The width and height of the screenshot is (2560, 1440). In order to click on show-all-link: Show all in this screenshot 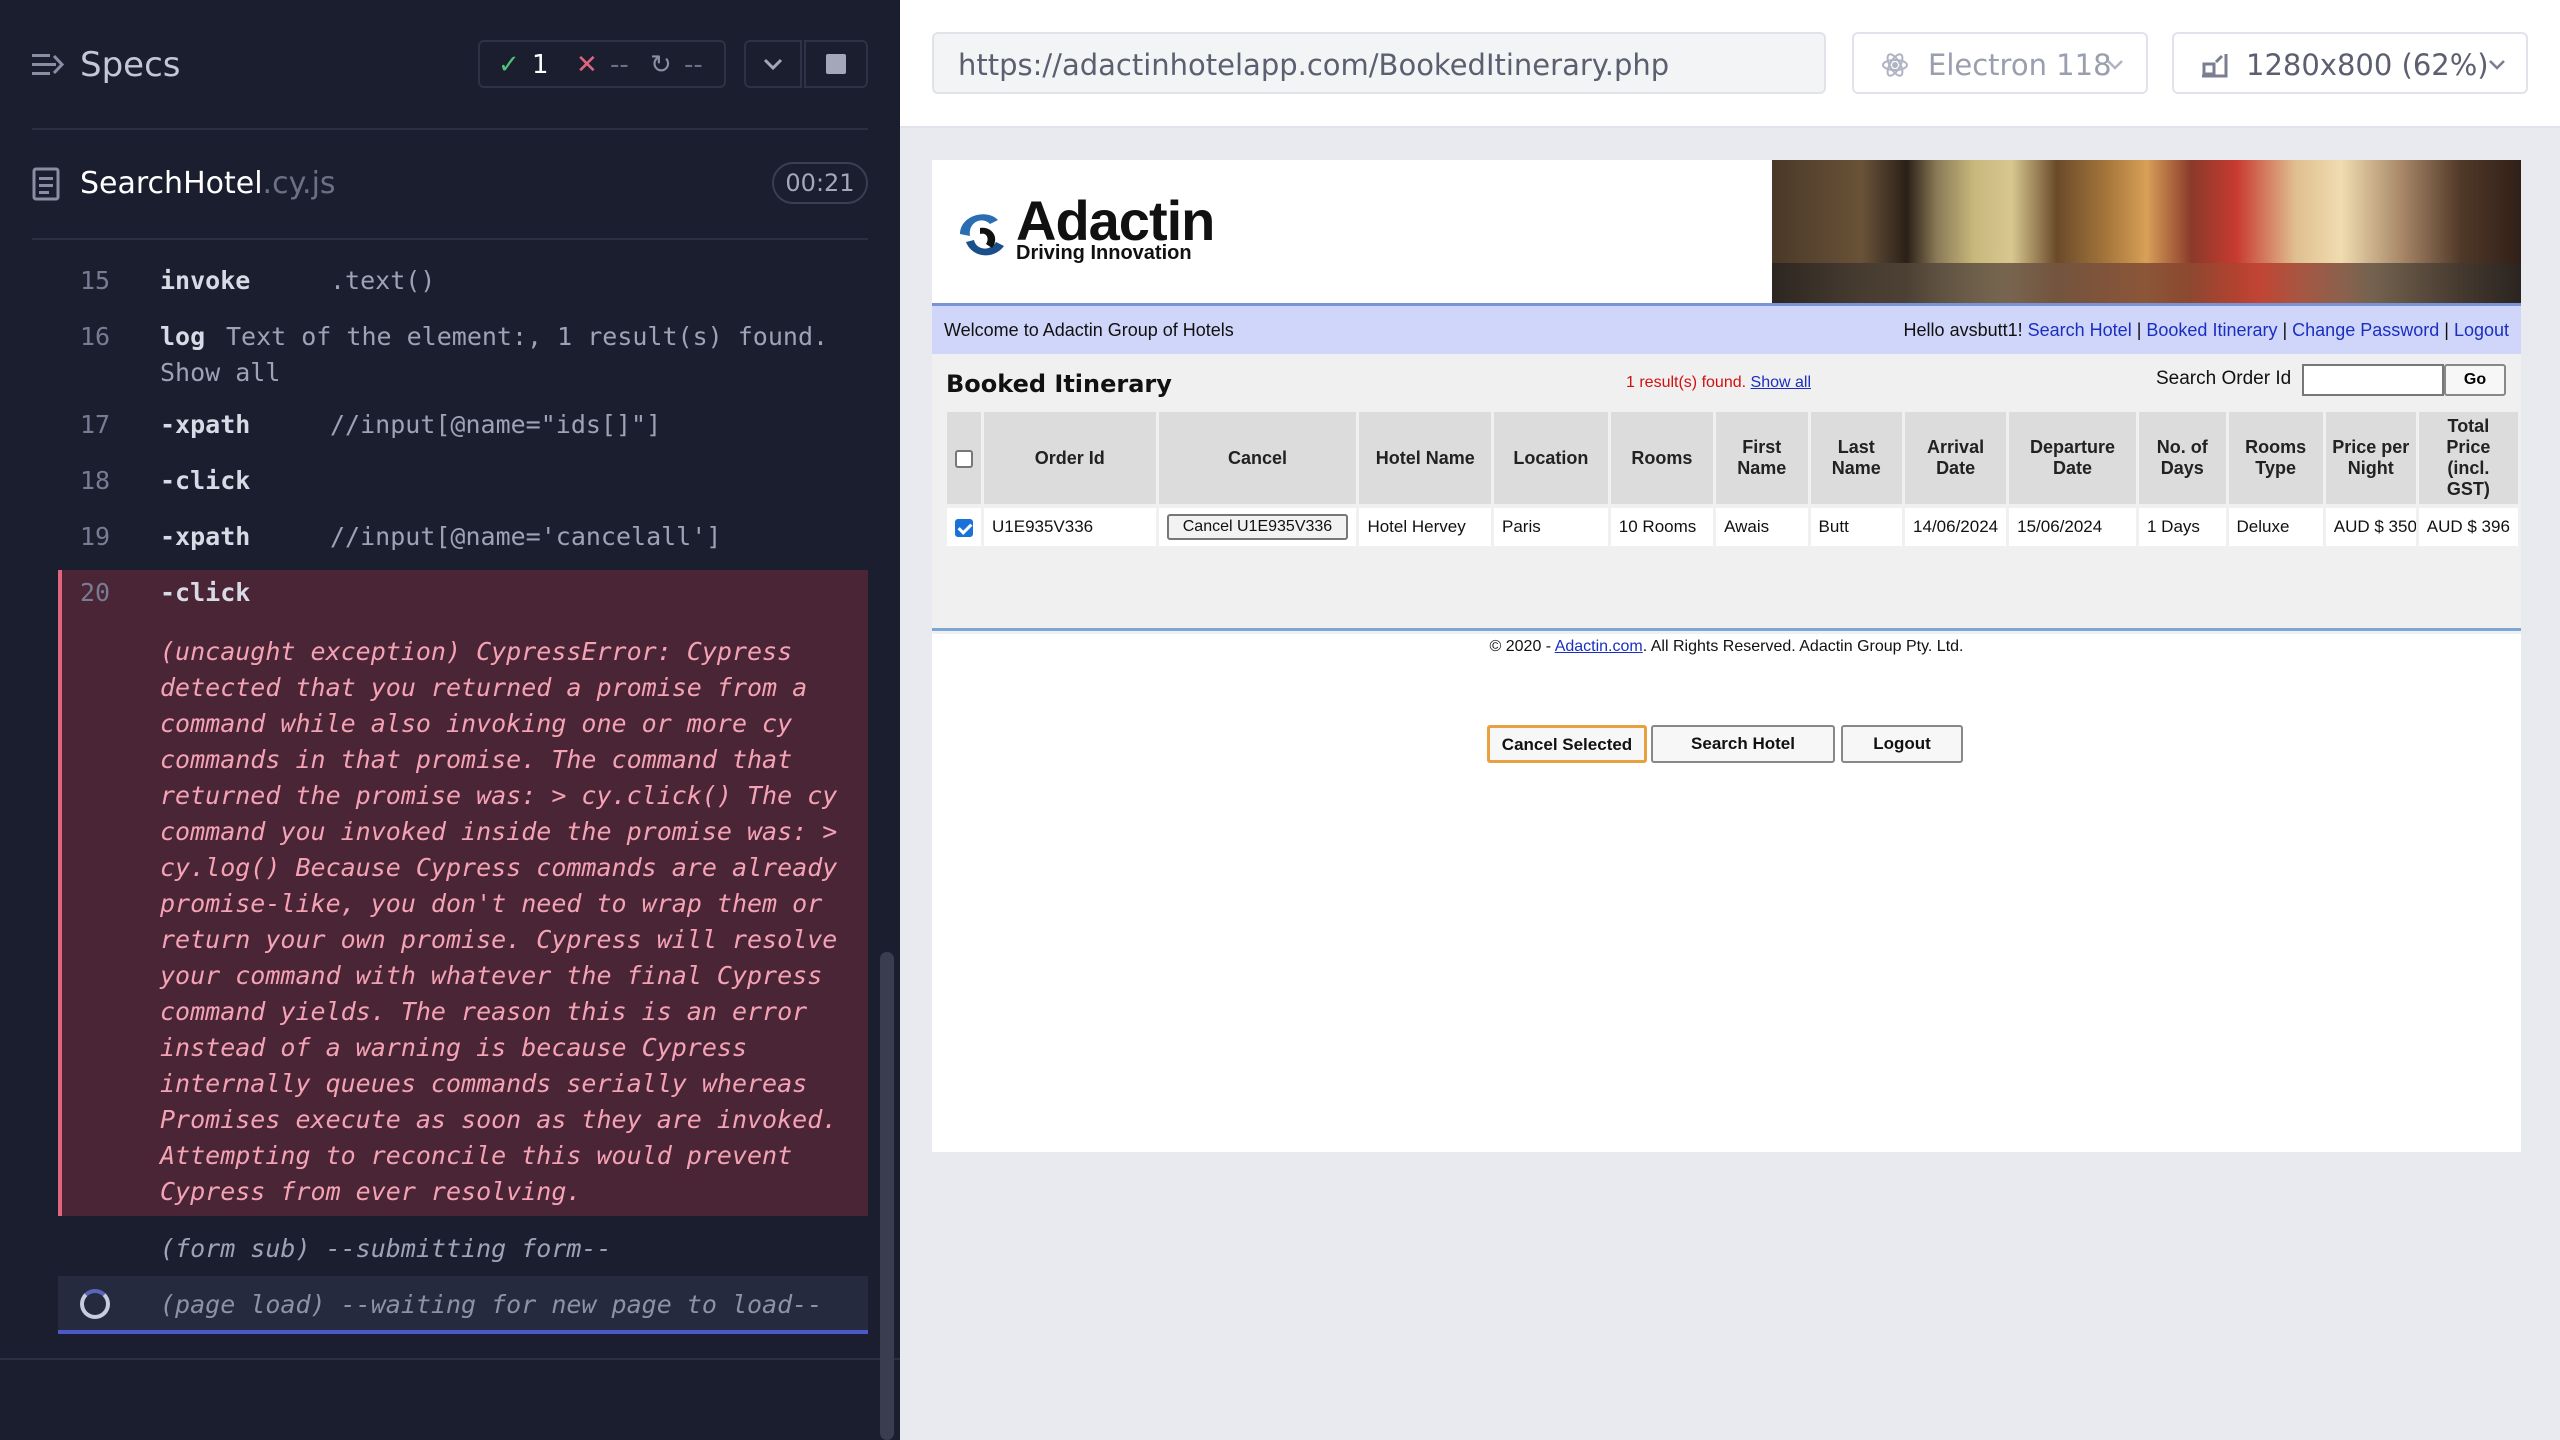, I will do `click(1781, 382)`.